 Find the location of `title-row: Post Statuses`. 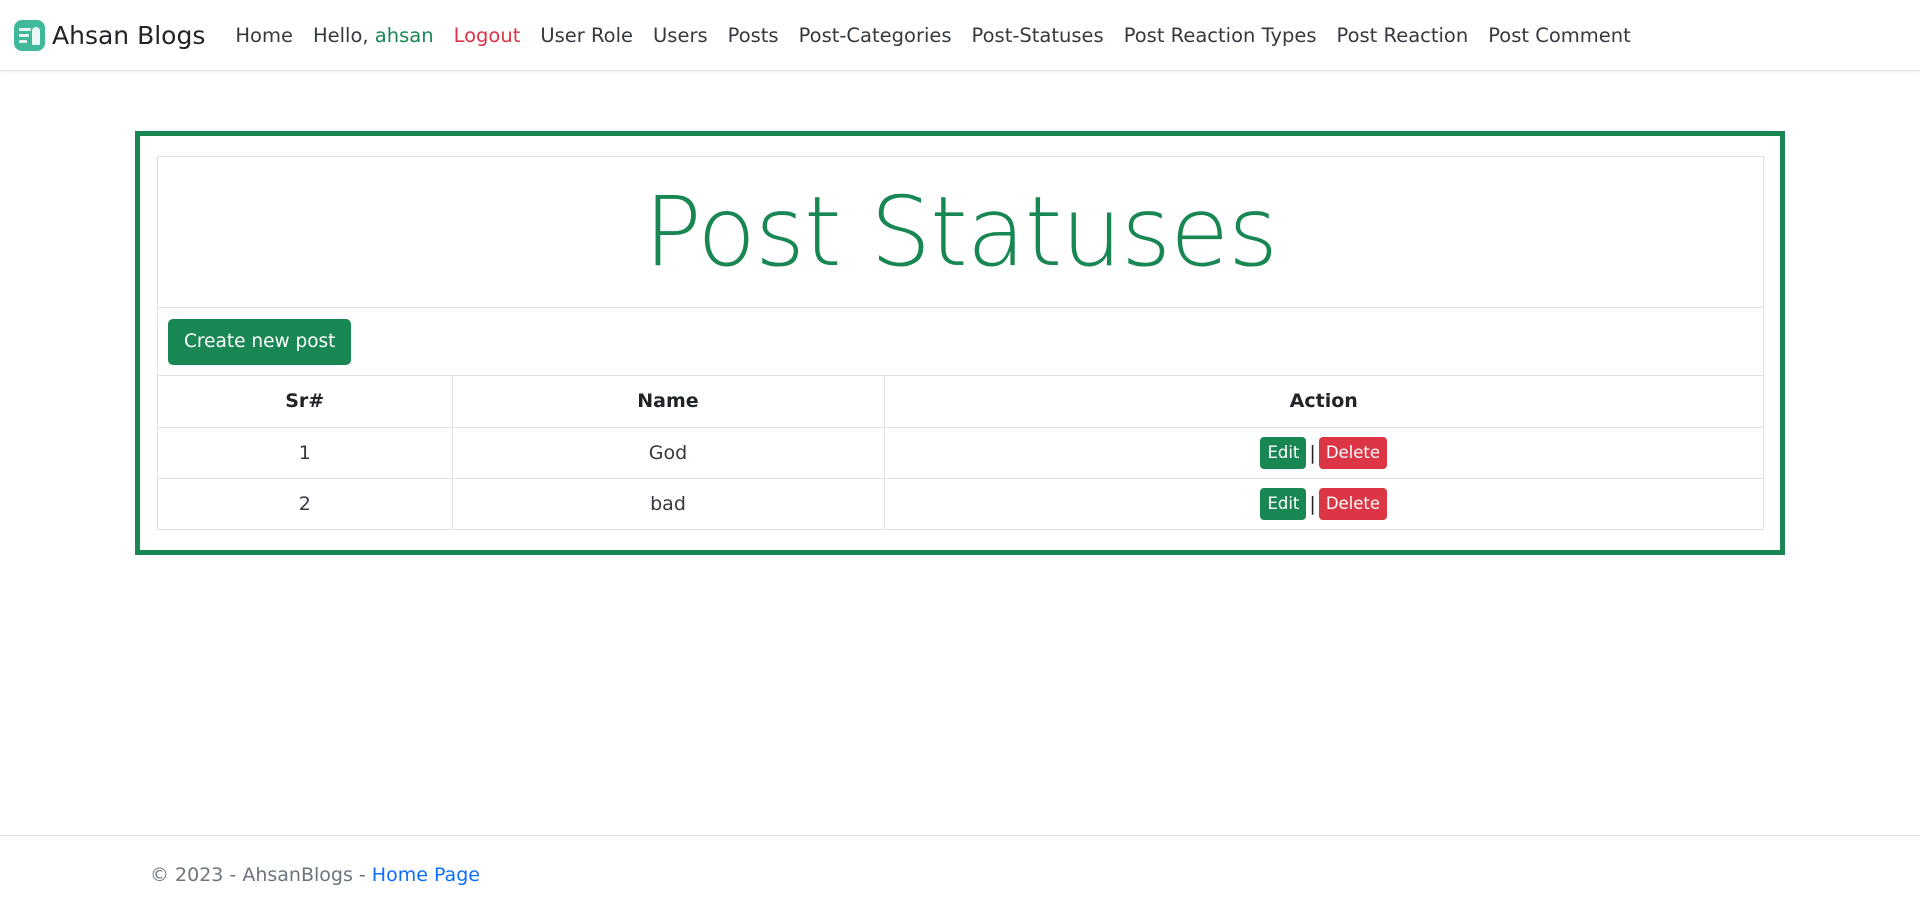

title-row: Post Statuses is located at coordinates (960, 232).